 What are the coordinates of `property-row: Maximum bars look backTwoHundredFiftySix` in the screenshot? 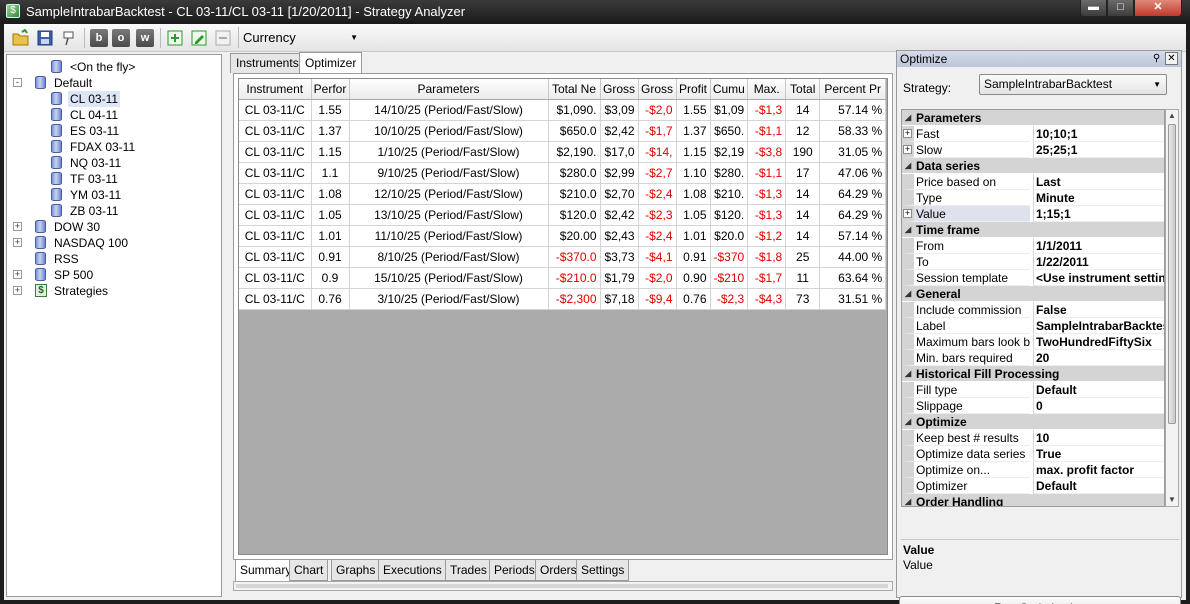 It's located at (1033, 342).